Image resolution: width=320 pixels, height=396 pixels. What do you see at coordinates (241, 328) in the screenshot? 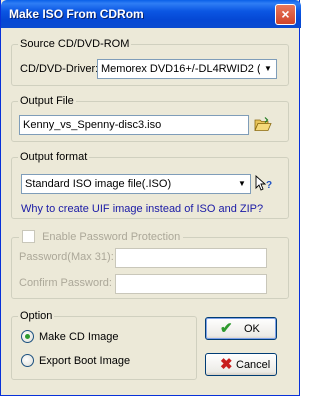
I see `ok-button: ✔ OK` at bounding box center [241, 328].